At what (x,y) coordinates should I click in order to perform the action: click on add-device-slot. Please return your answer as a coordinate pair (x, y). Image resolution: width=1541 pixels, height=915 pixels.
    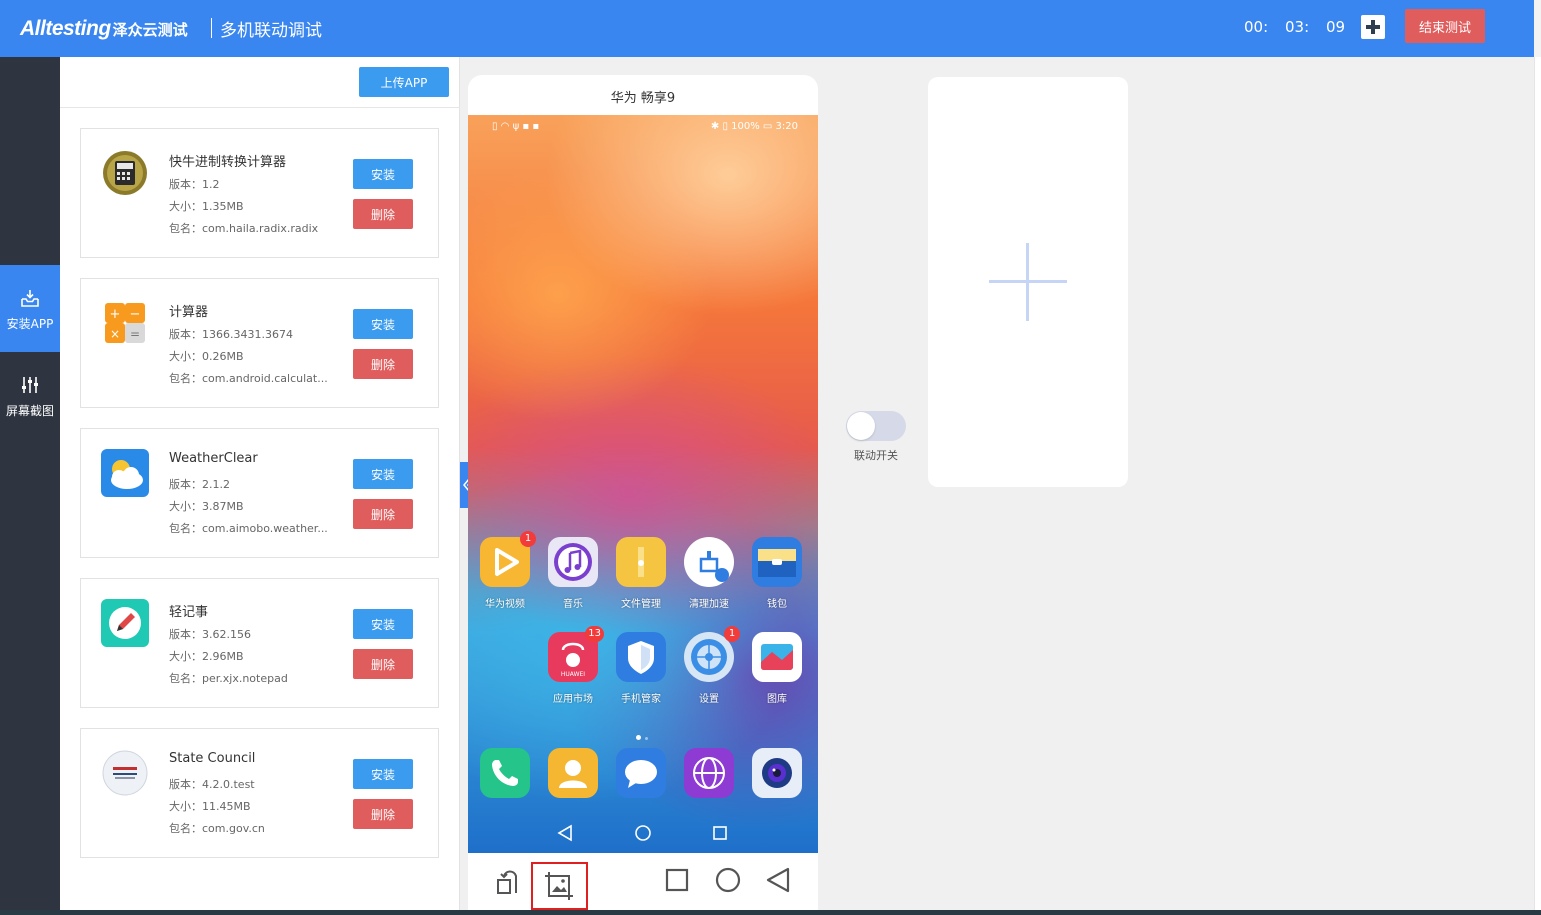
    Looking at the image, I should click on (1028, 282).